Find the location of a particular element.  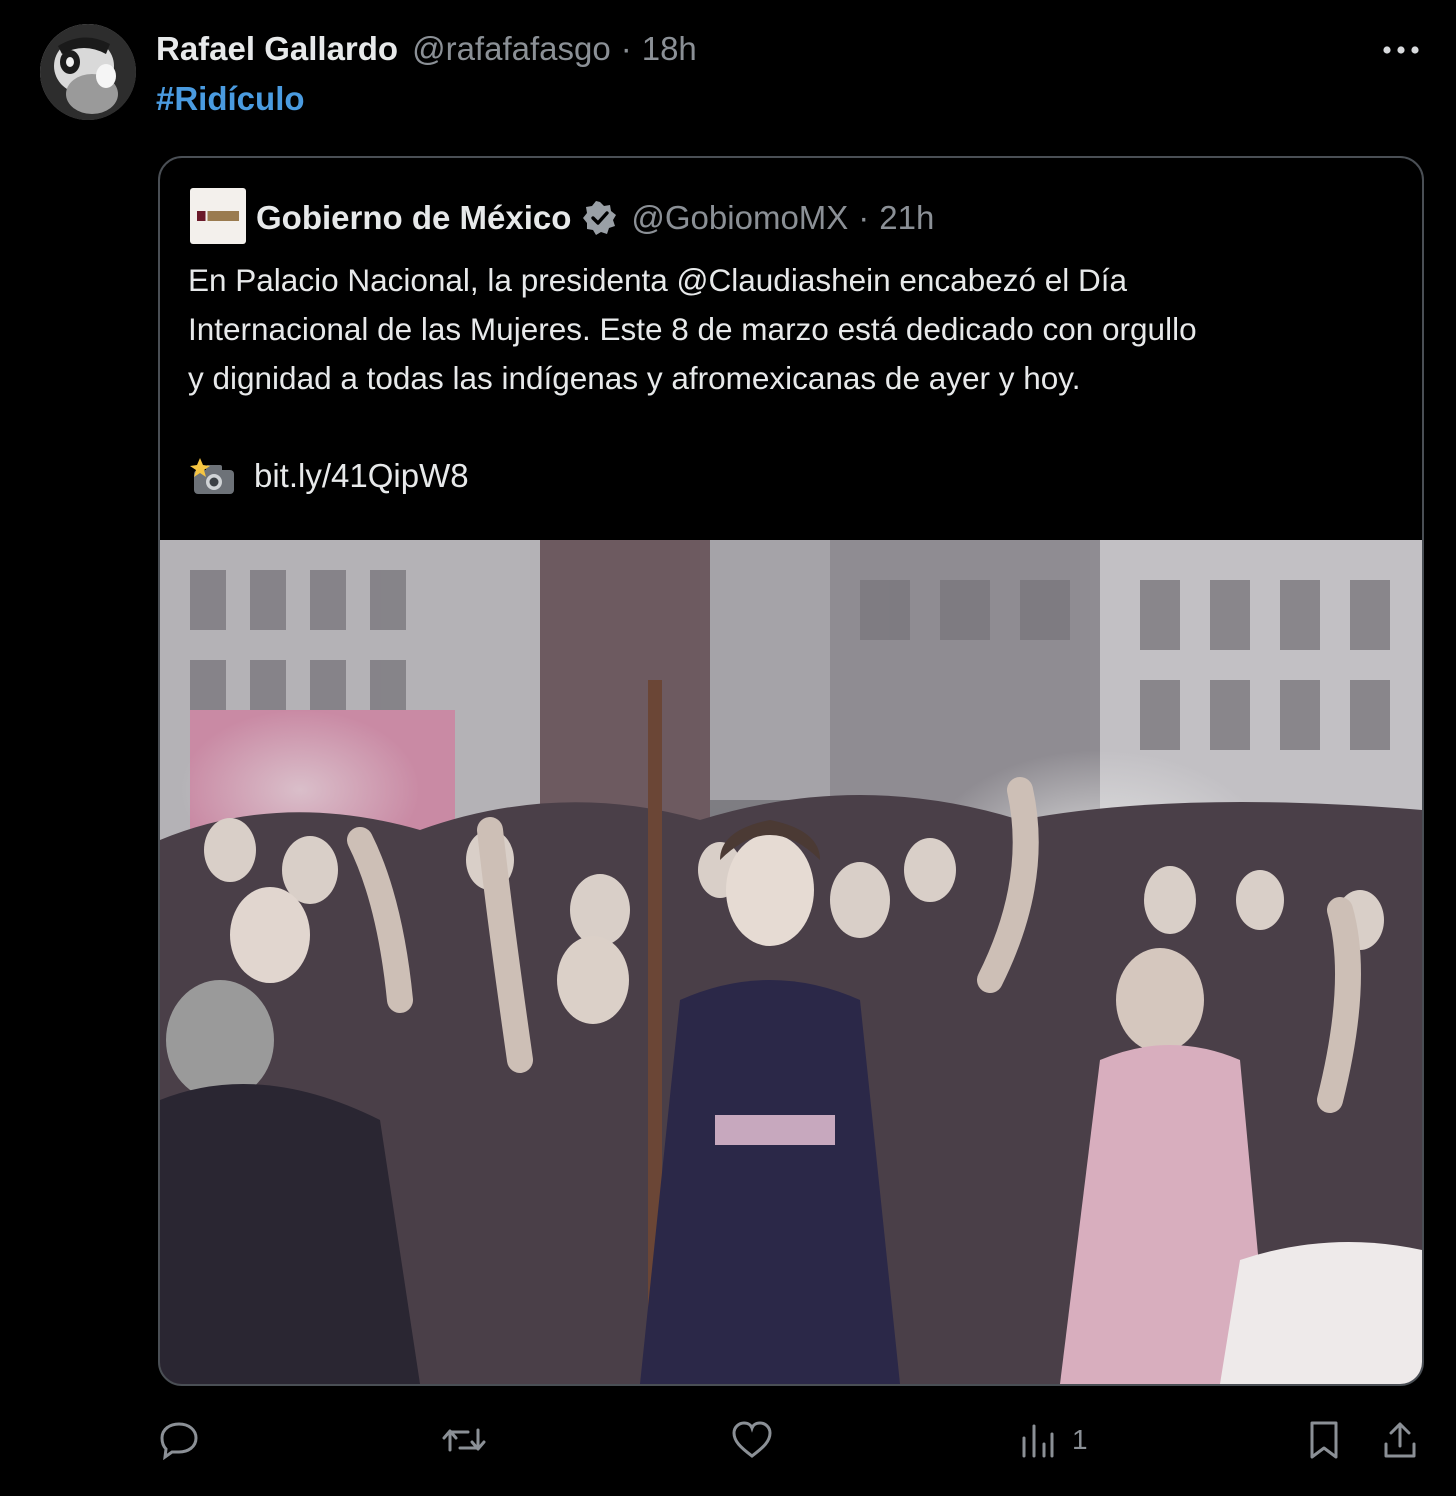

avatar-image is located at coordinates (88, 72).